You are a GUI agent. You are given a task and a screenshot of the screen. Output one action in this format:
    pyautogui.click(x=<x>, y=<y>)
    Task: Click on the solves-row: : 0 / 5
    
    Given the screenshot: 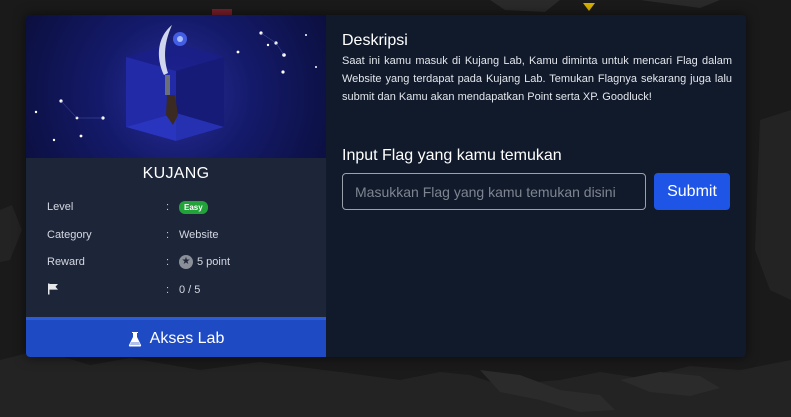 What is the action you would take?
    pyautogui.click(x=182, y=290)
    